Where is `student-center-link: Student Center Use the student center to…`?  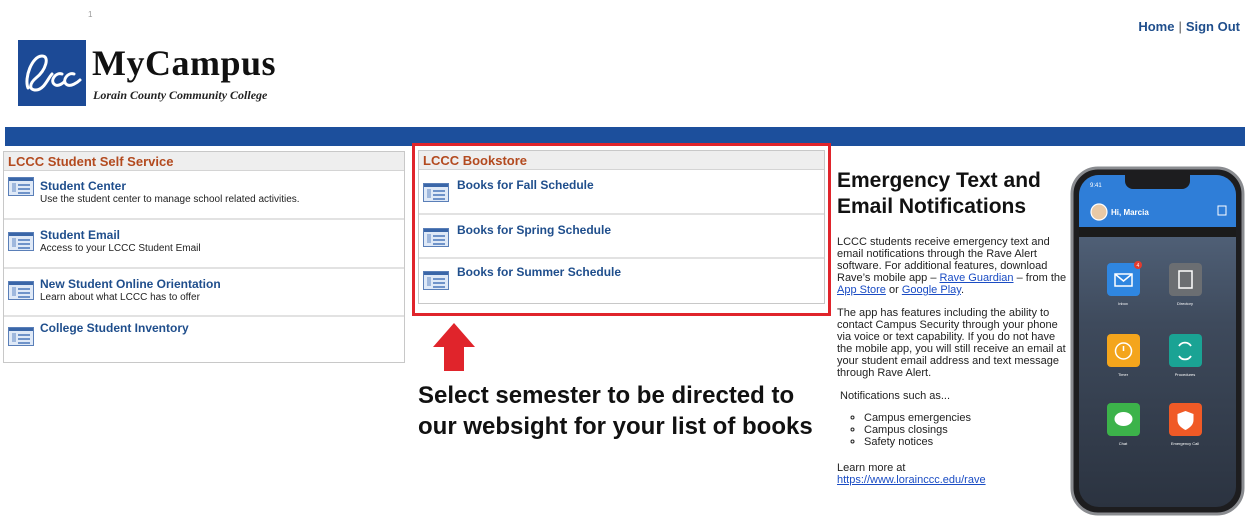 student-center-link: Student Center Use the student center to… is located at coordinates (204, 195).